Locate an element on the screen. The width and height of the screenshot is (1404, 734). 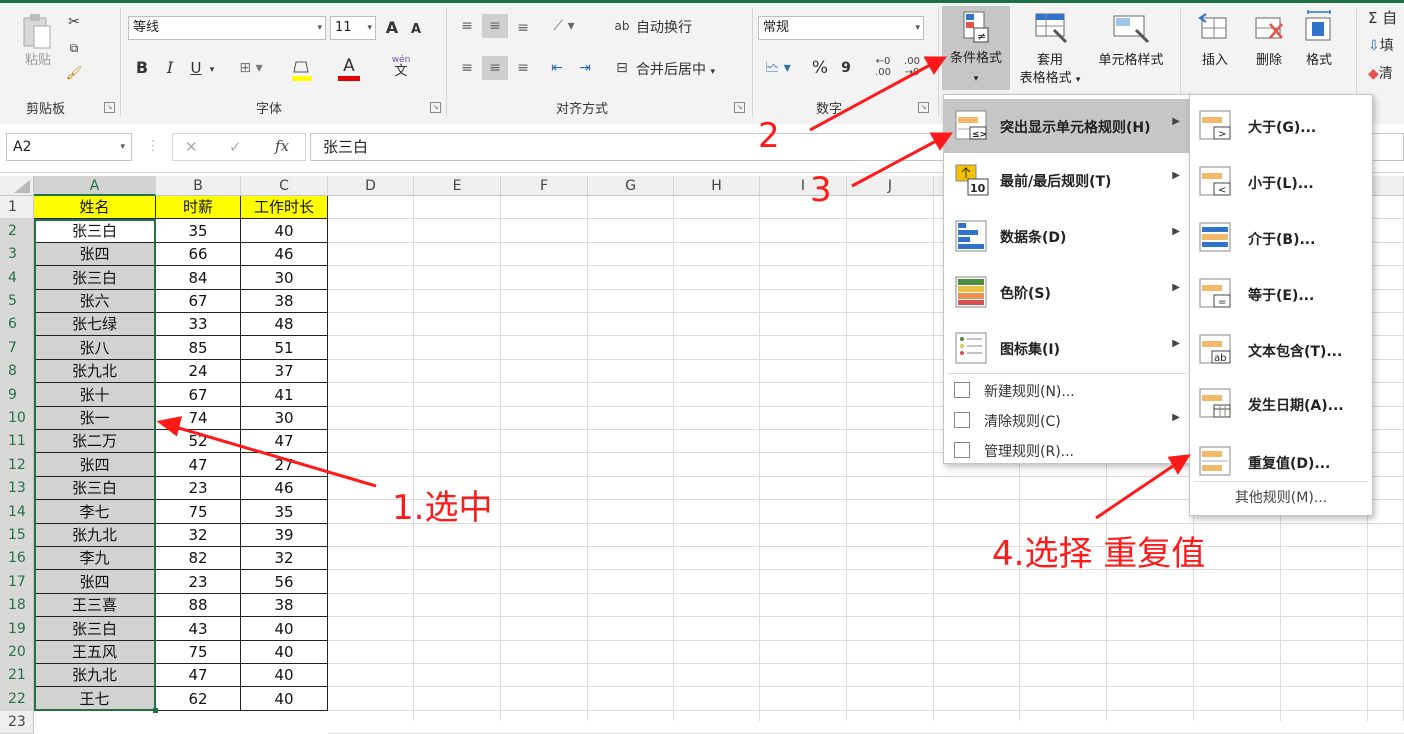
annotation-step4: 4.选择 重复值 is located at coordinates (1099, 554).